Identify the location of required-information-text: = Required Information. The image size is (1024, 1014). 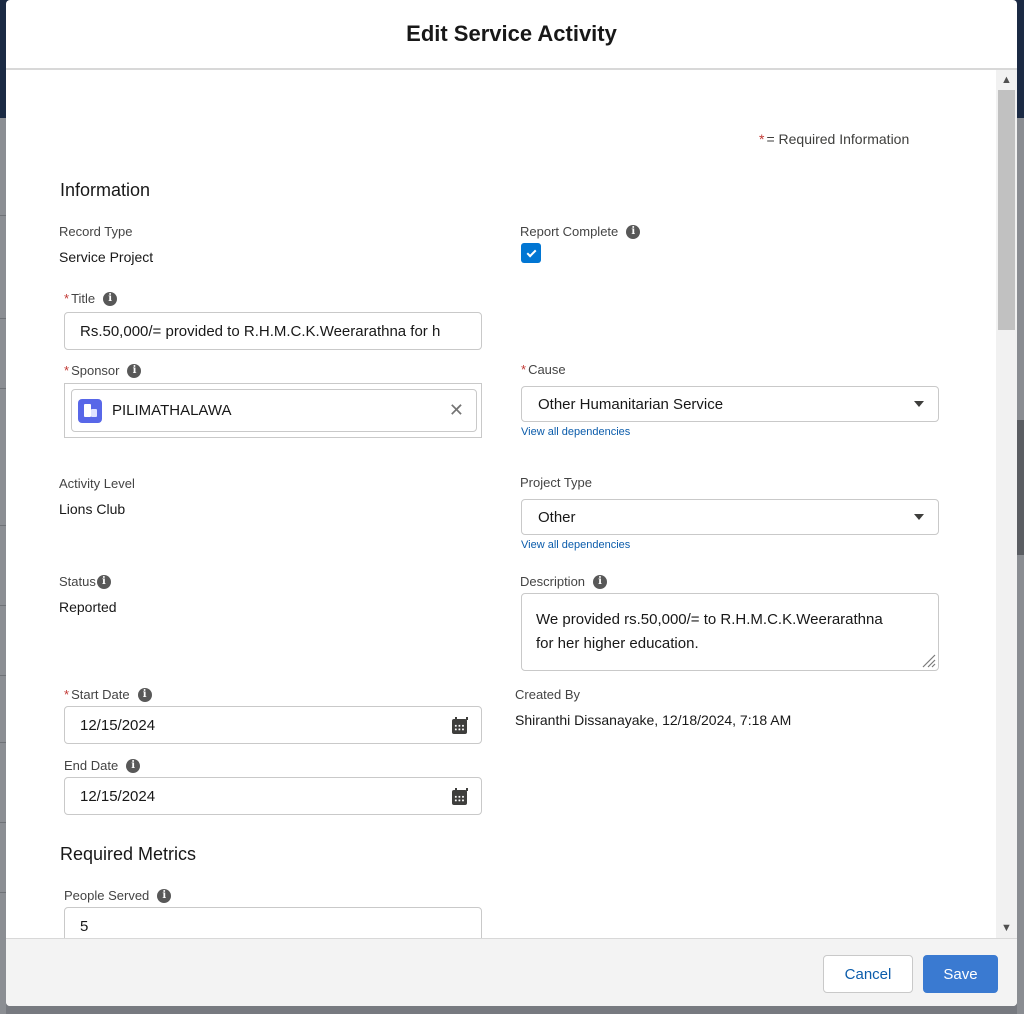
(838, 139).